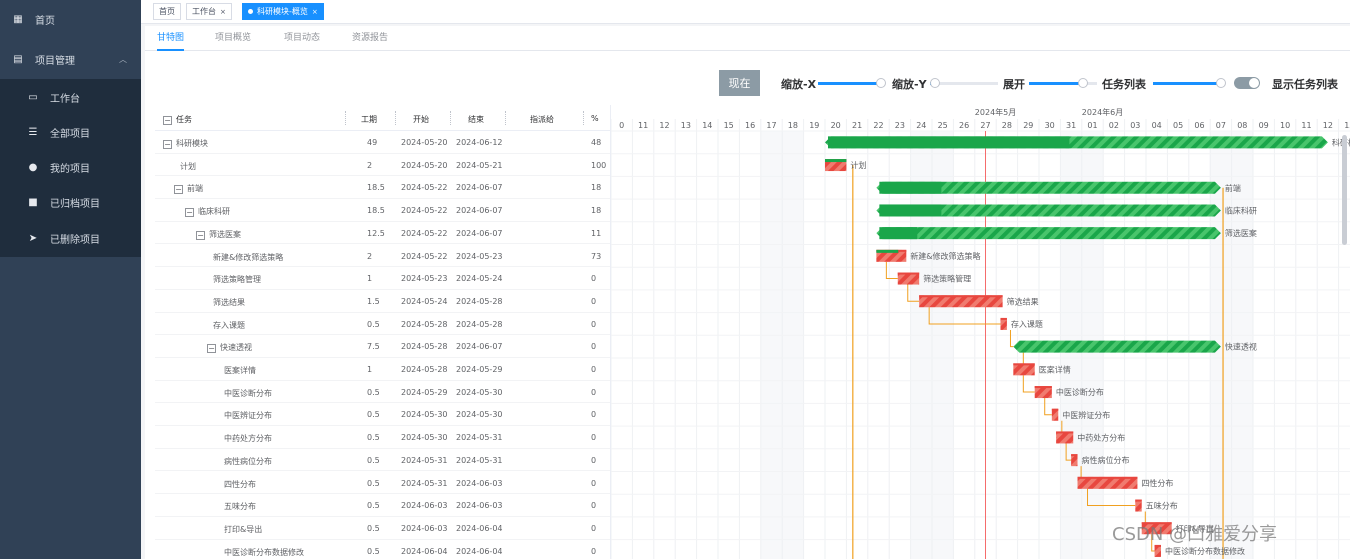  I want to click on vertical-scrollbar, so click(1344, 190).